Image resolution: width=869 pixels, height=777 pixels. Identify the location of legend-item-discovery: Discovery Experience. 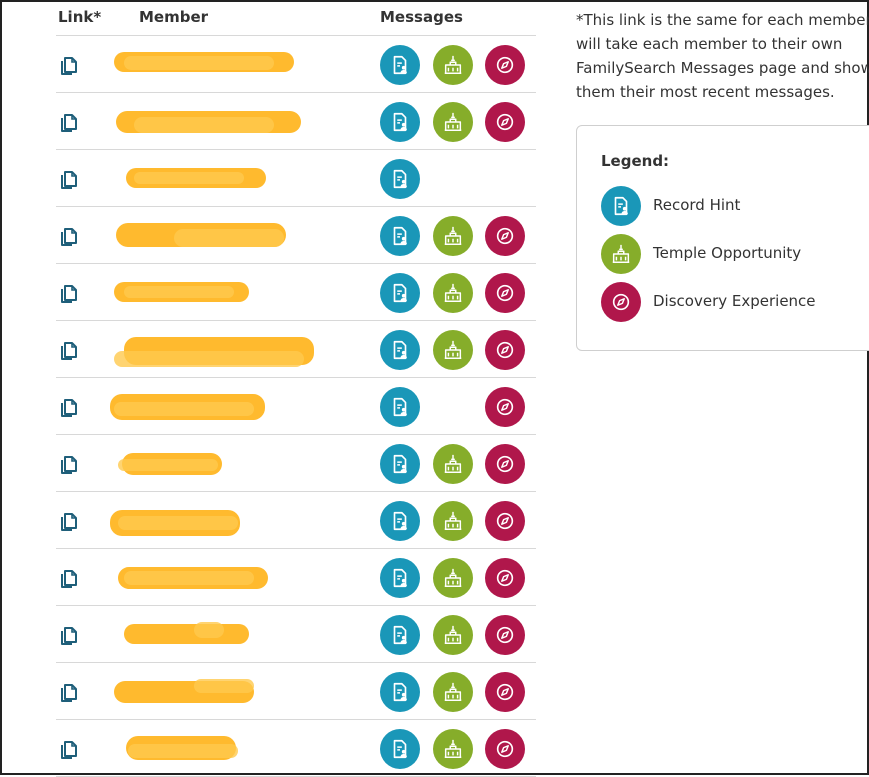
(708, 302).